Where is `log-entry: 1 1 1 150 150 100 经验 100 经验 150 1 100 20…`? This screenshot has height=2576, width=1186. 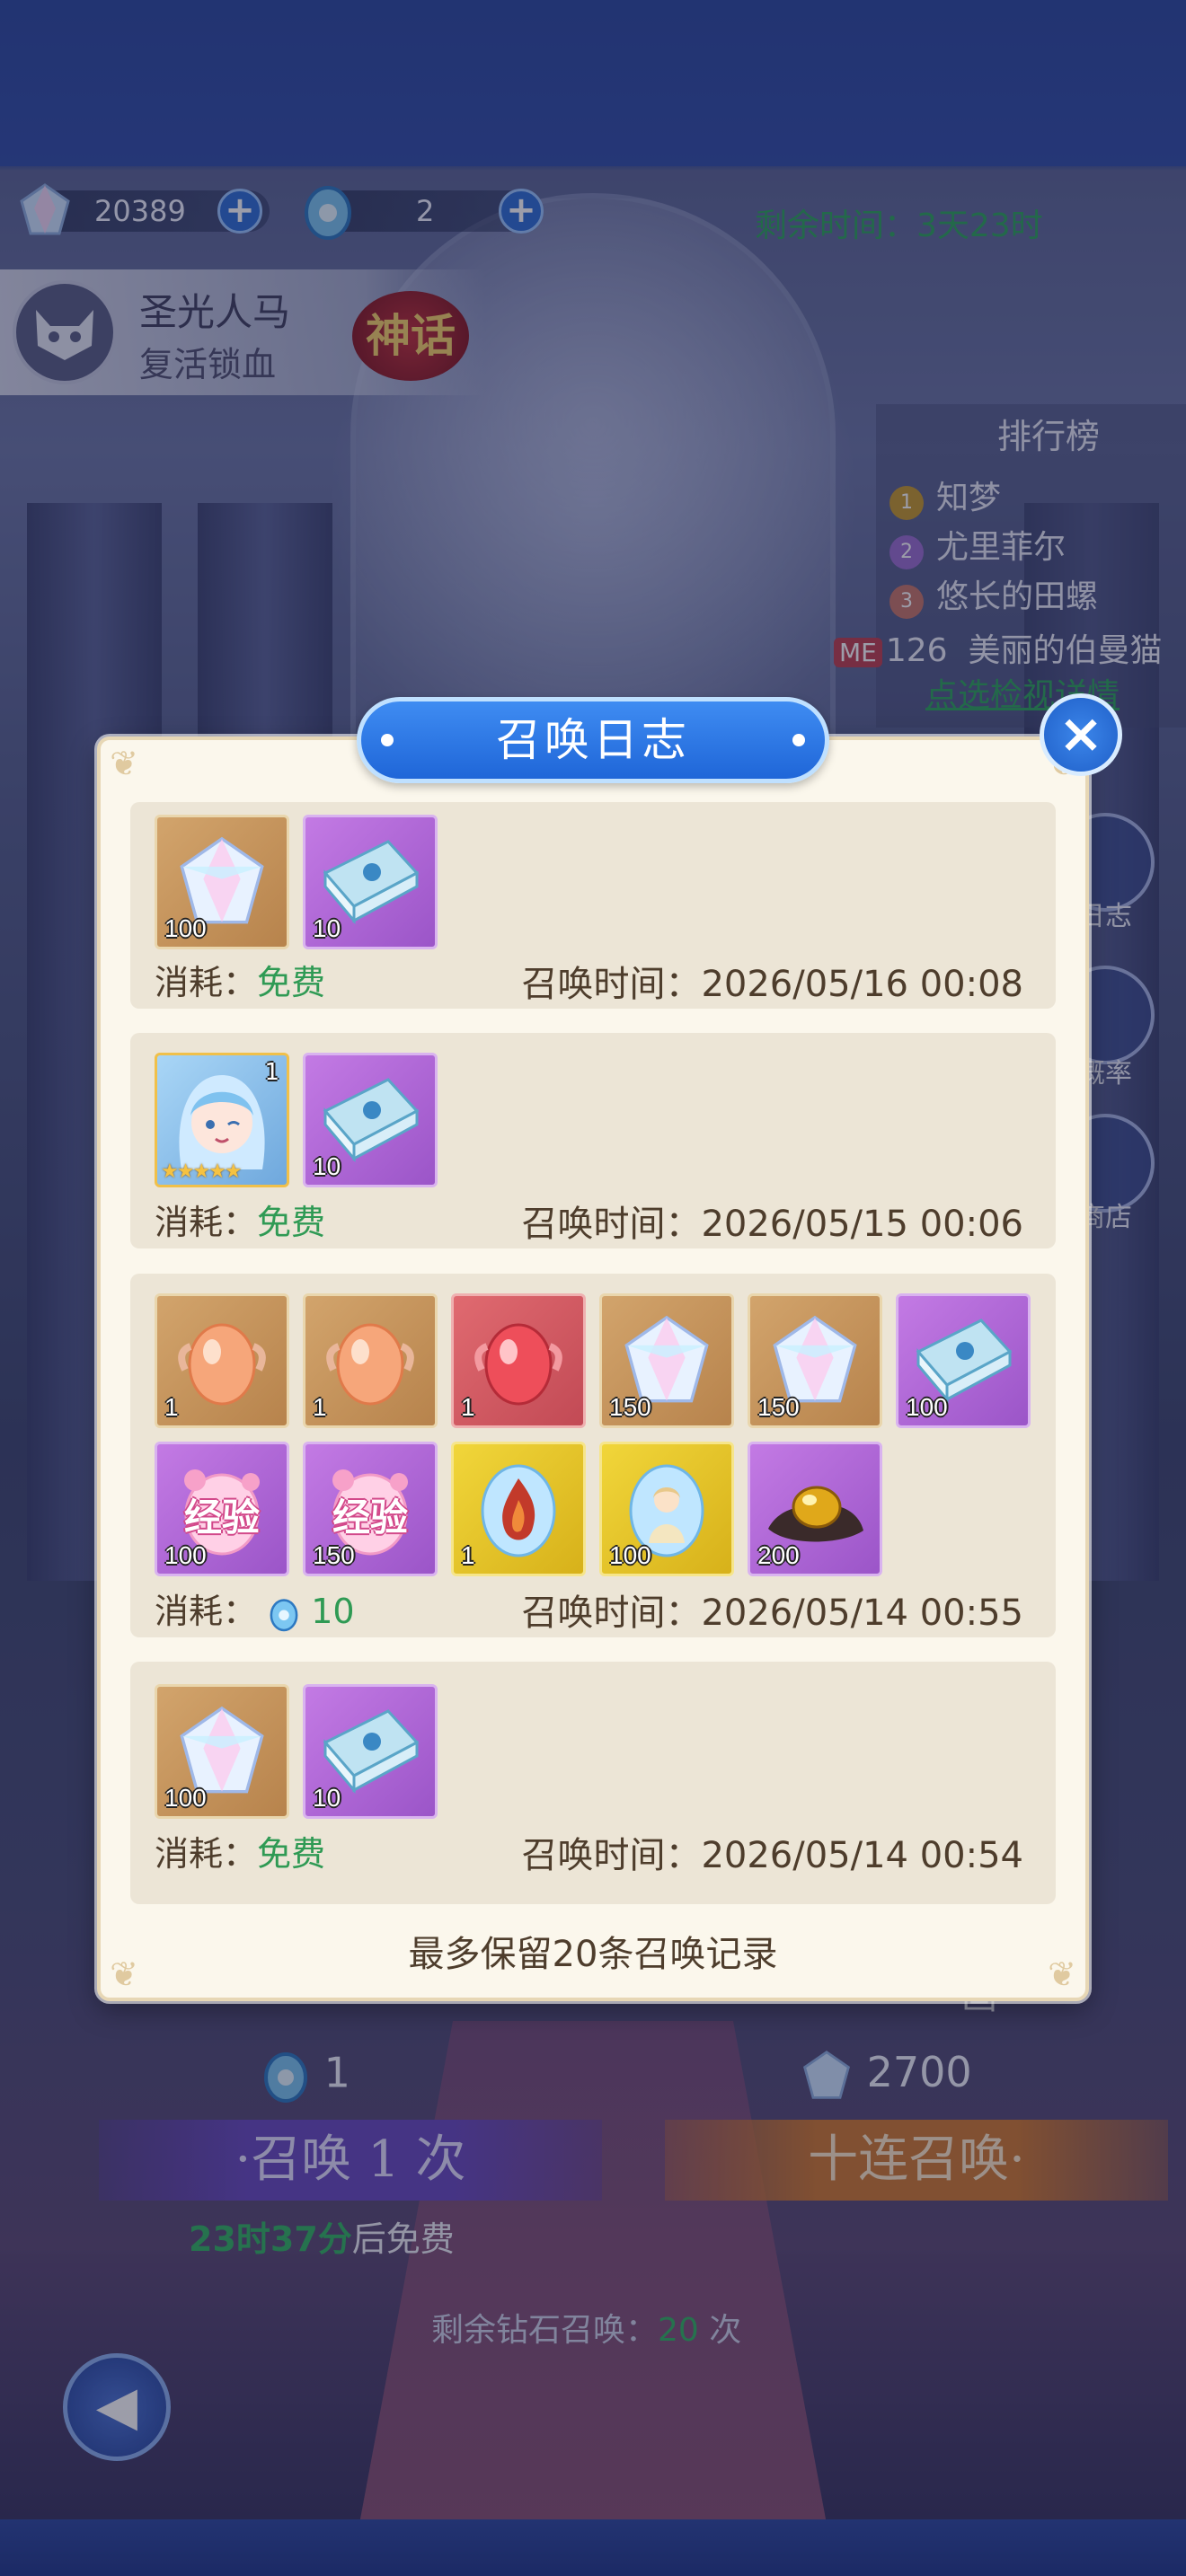 log-entry: 1 1 1 150 150 100 经验 100 经验 150 1 100 20… is located at coordinates (593, 1455).